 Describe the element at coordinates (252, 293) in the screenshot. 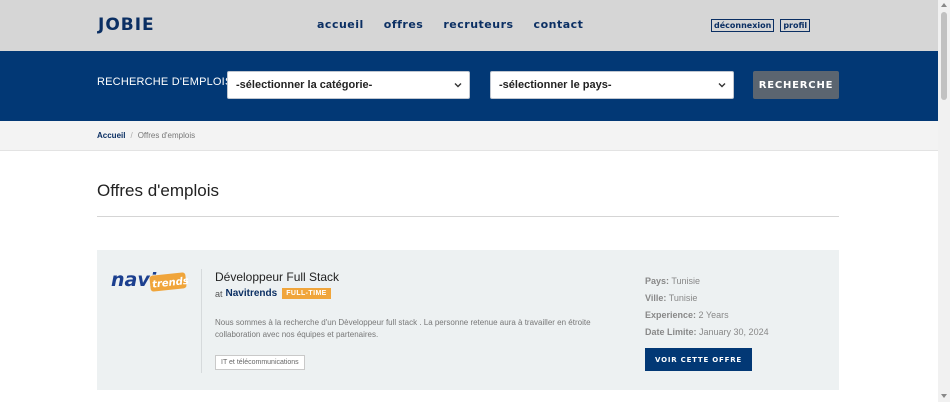

I see `company-link: Navitrends` at that location.